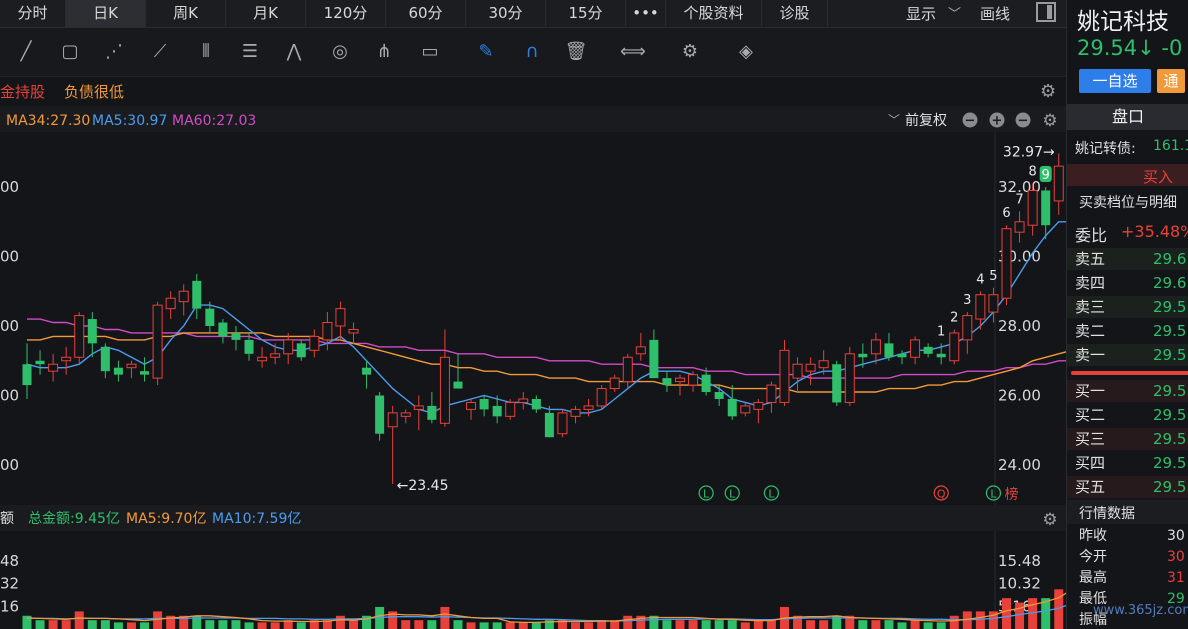 This screenshot has height=629, width=1188. Describe the element at coordinates (714, 13) in the screenshot. I see `tab-9: 个股资料` at that location.